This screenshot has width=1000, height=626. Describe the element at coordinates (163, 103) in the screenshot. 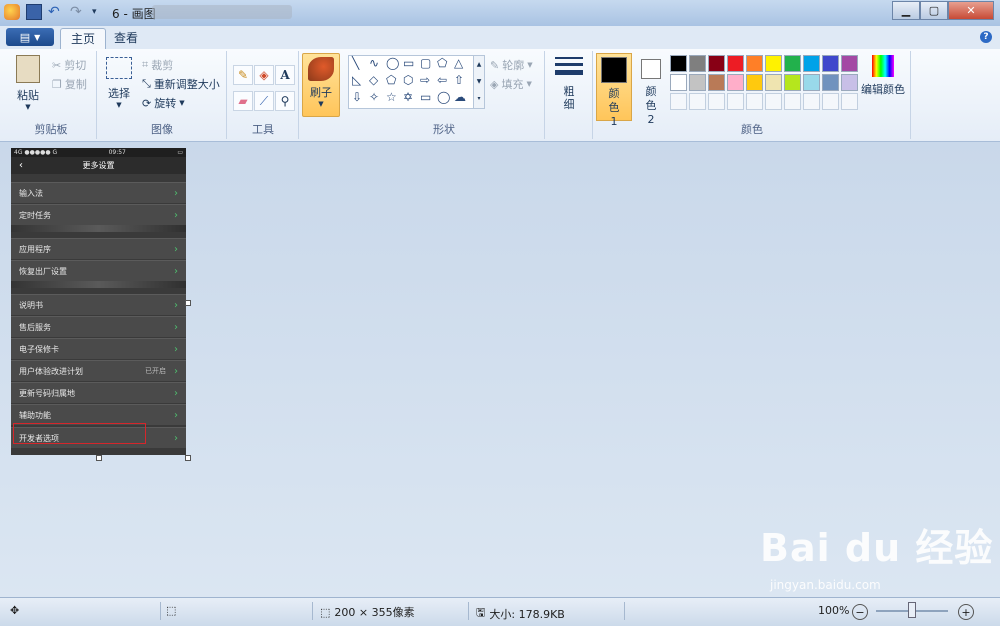

I see `rotate-button: ⟳ 旋转 ▼` at that location.